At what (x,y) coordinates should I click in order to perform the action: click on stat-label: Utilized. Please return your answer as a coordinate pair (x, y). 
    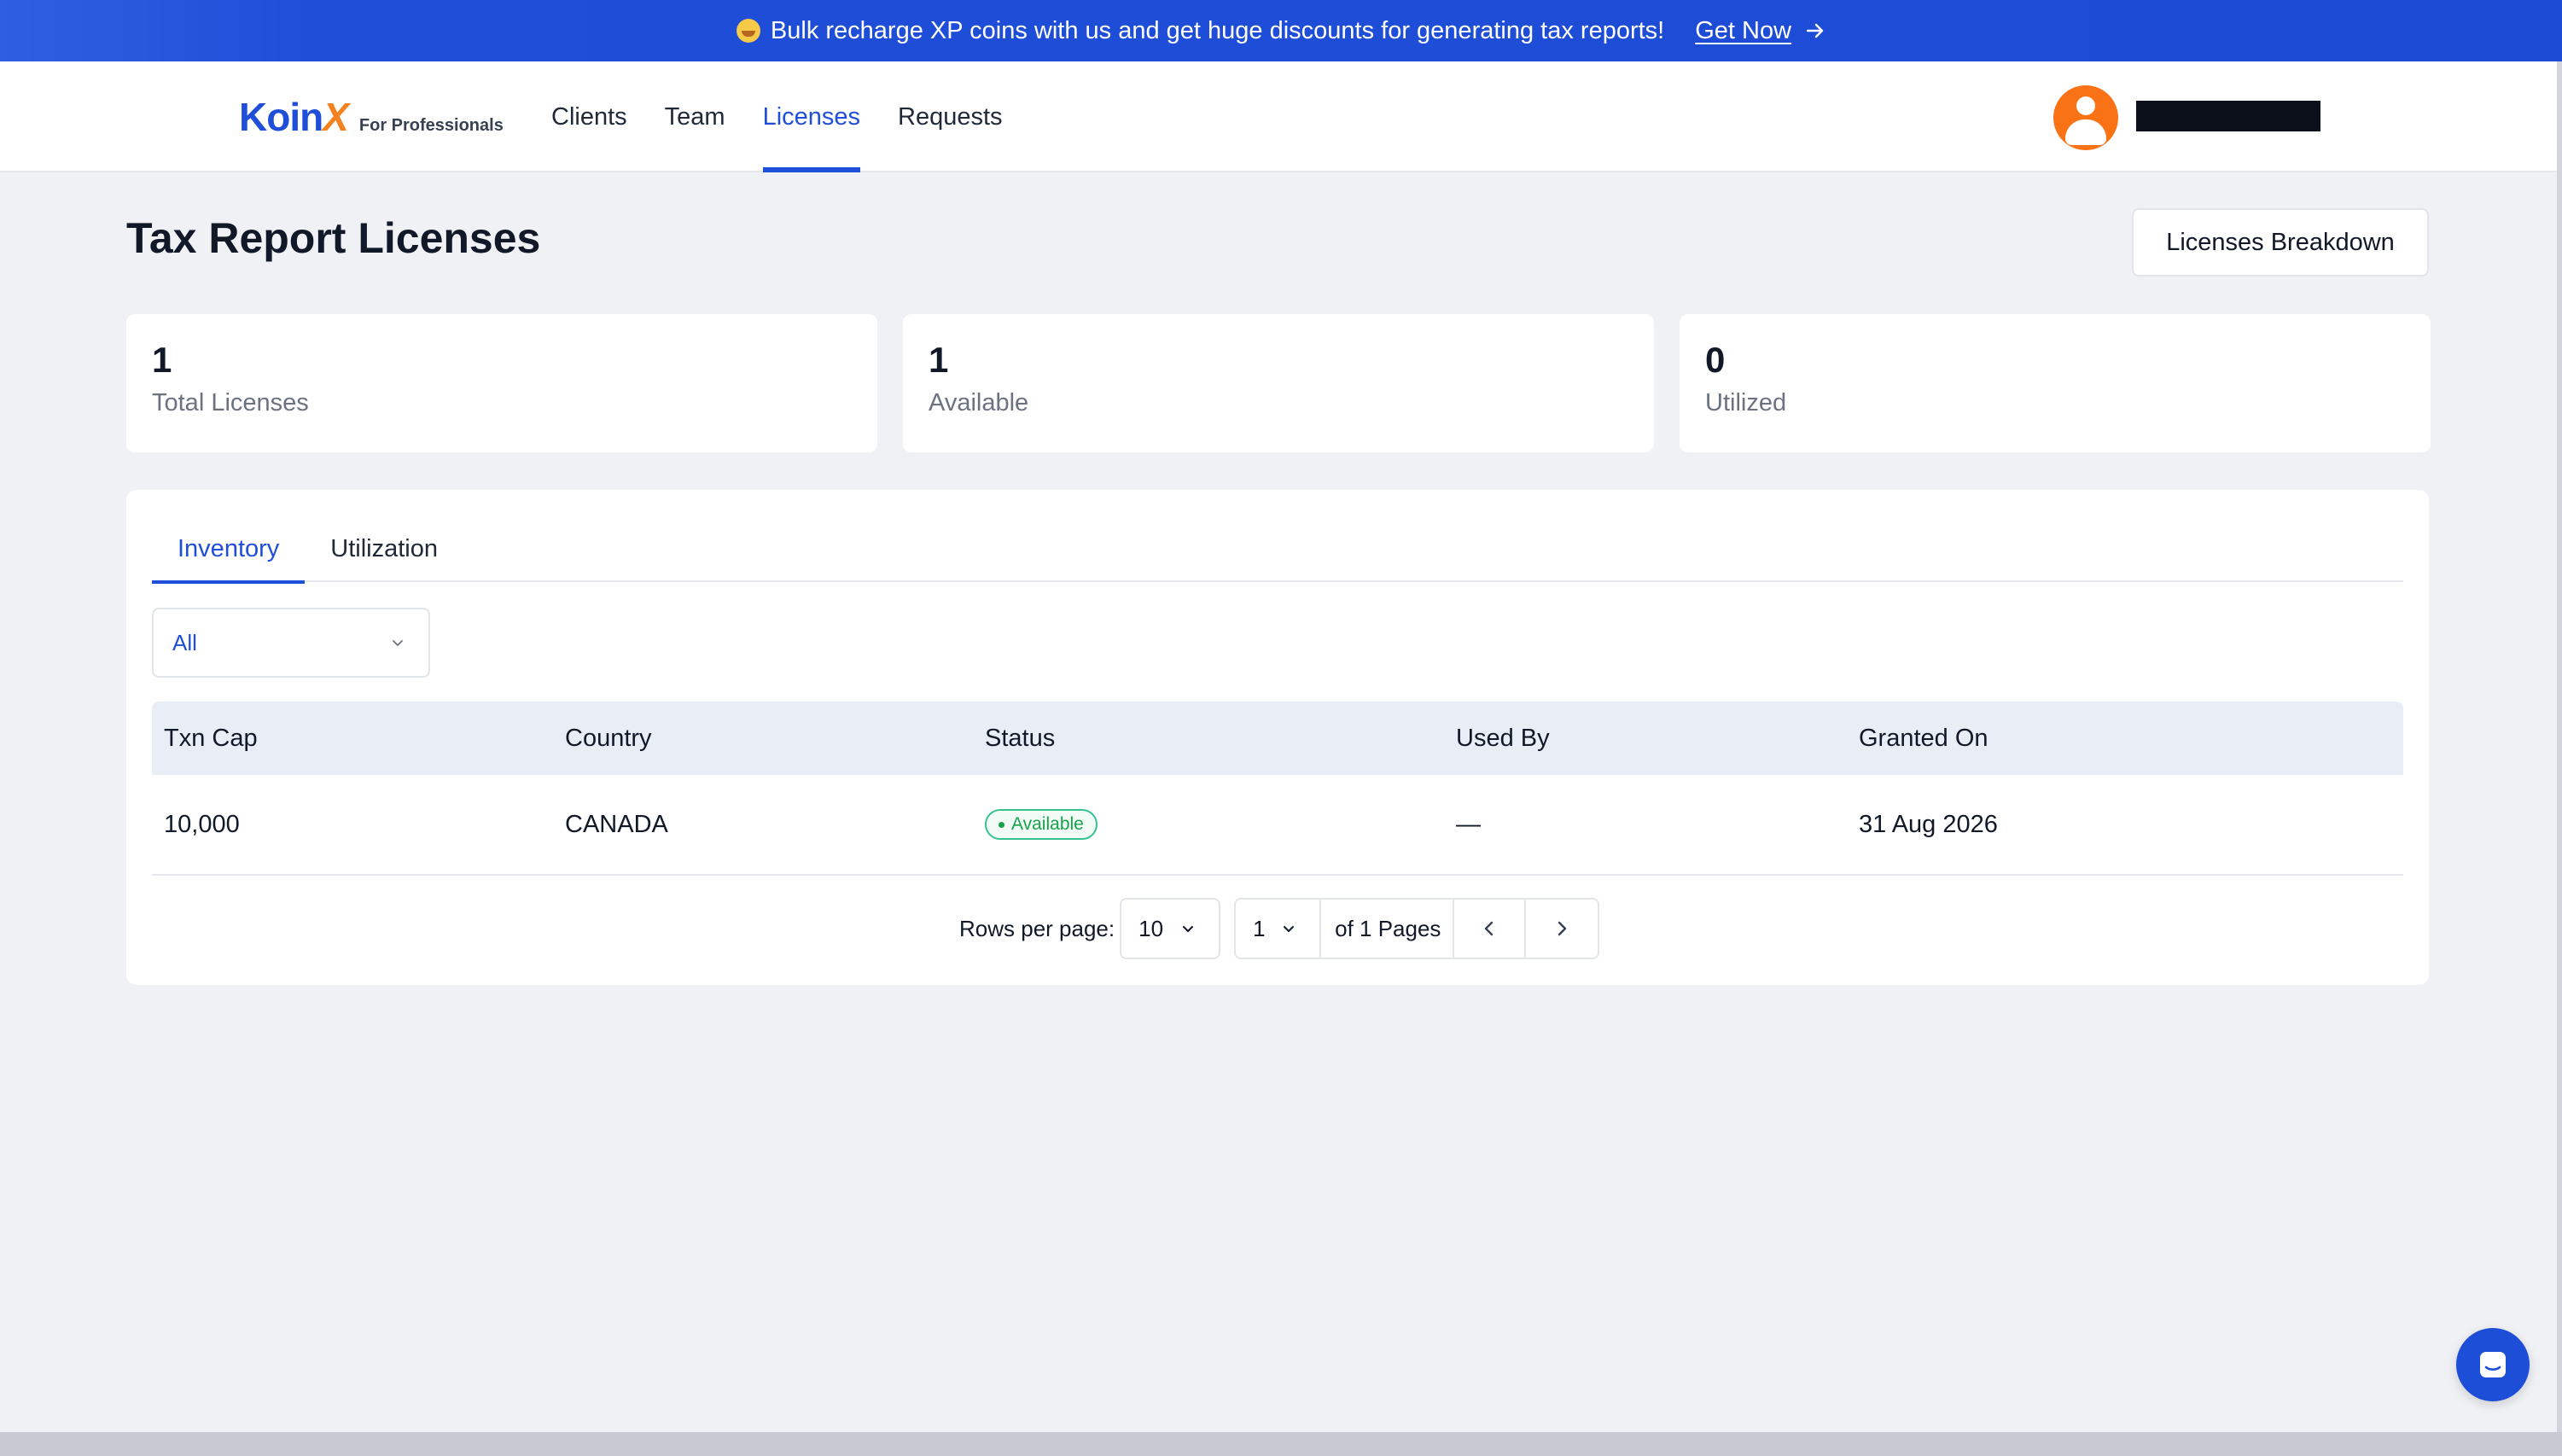
    Looking at the image, I should click on (1746, 403).